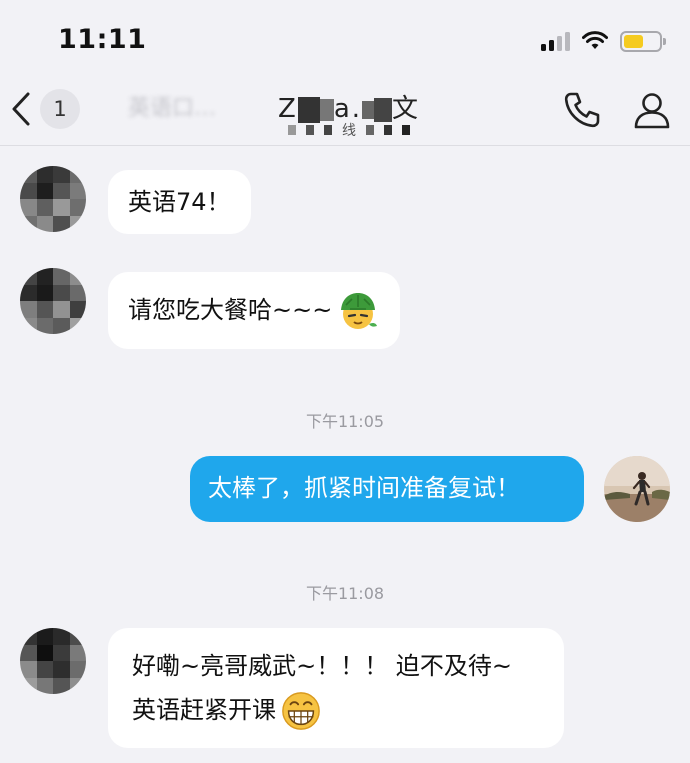 This screenshot has height=763, width=690. What do you see at coordinates (643, 41) in the screenshot?
I see `battery-icon` at bounding box center [643, 41].